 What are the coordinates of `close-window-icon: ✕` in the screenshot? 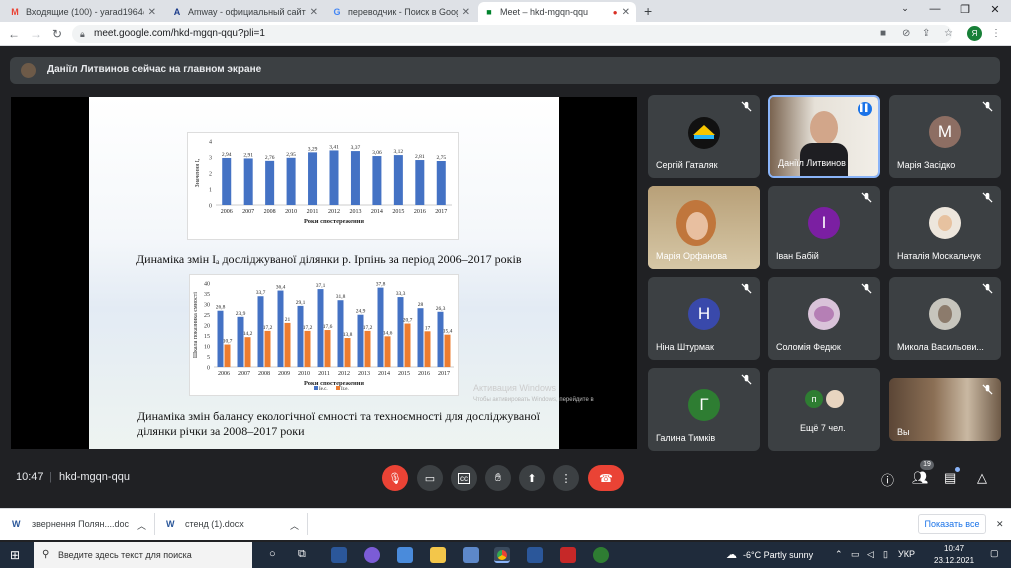 It's located at (995, 9).